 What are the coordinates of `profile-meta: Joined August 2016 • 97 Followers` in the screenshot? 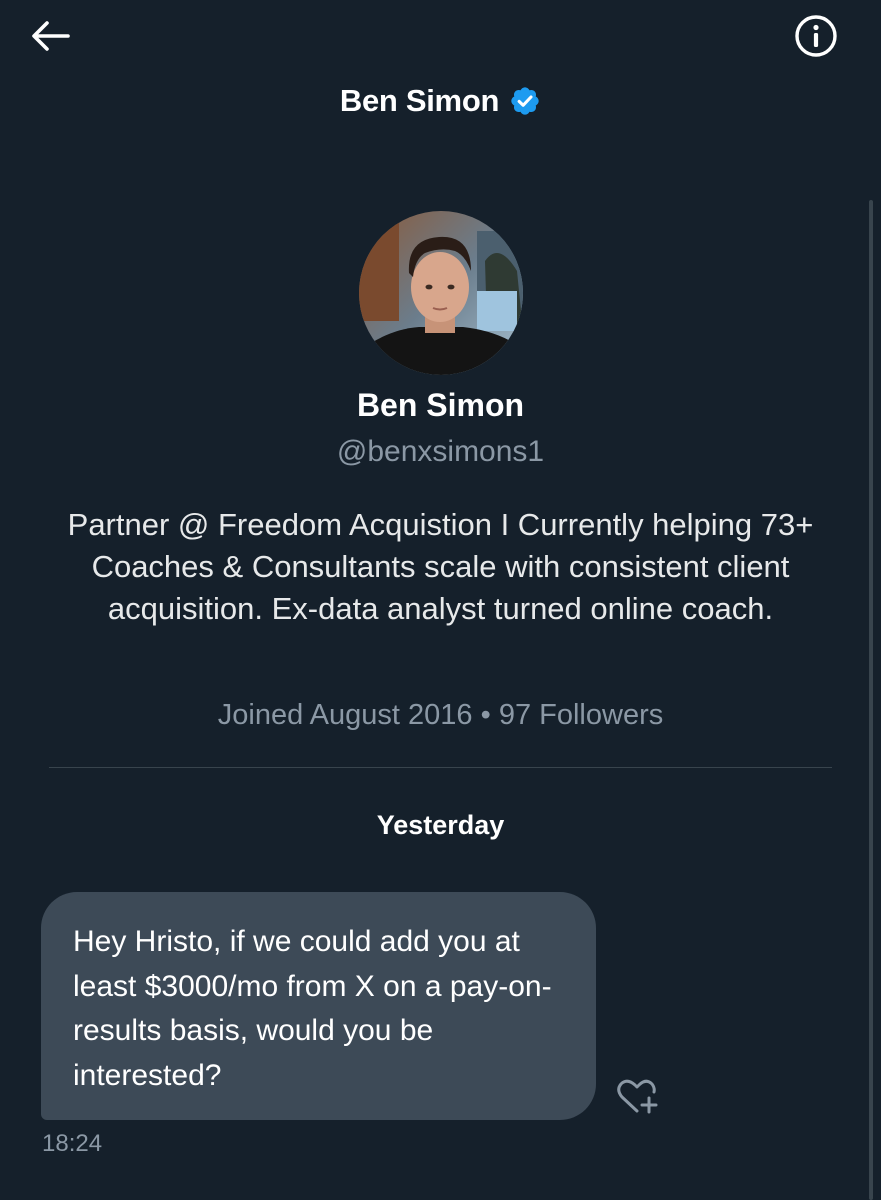 It's located at (440, 715).